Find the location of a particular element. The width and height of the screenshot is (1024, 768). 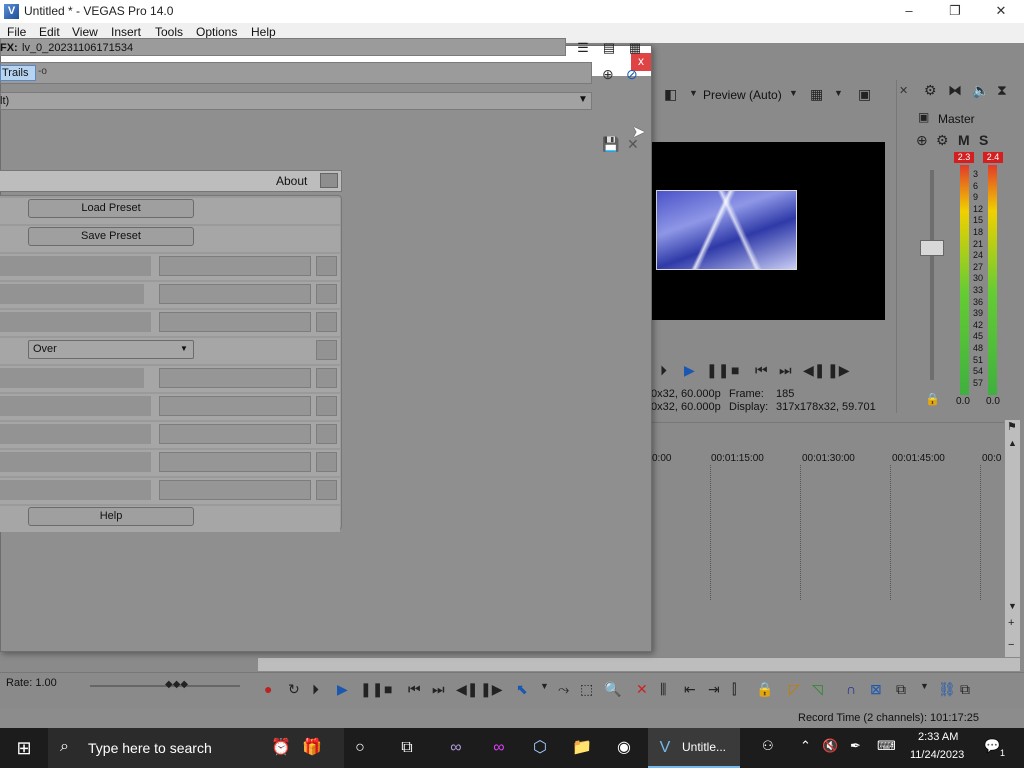

overlay-grid-icon: ▦ is located at coordinates (816, 94).